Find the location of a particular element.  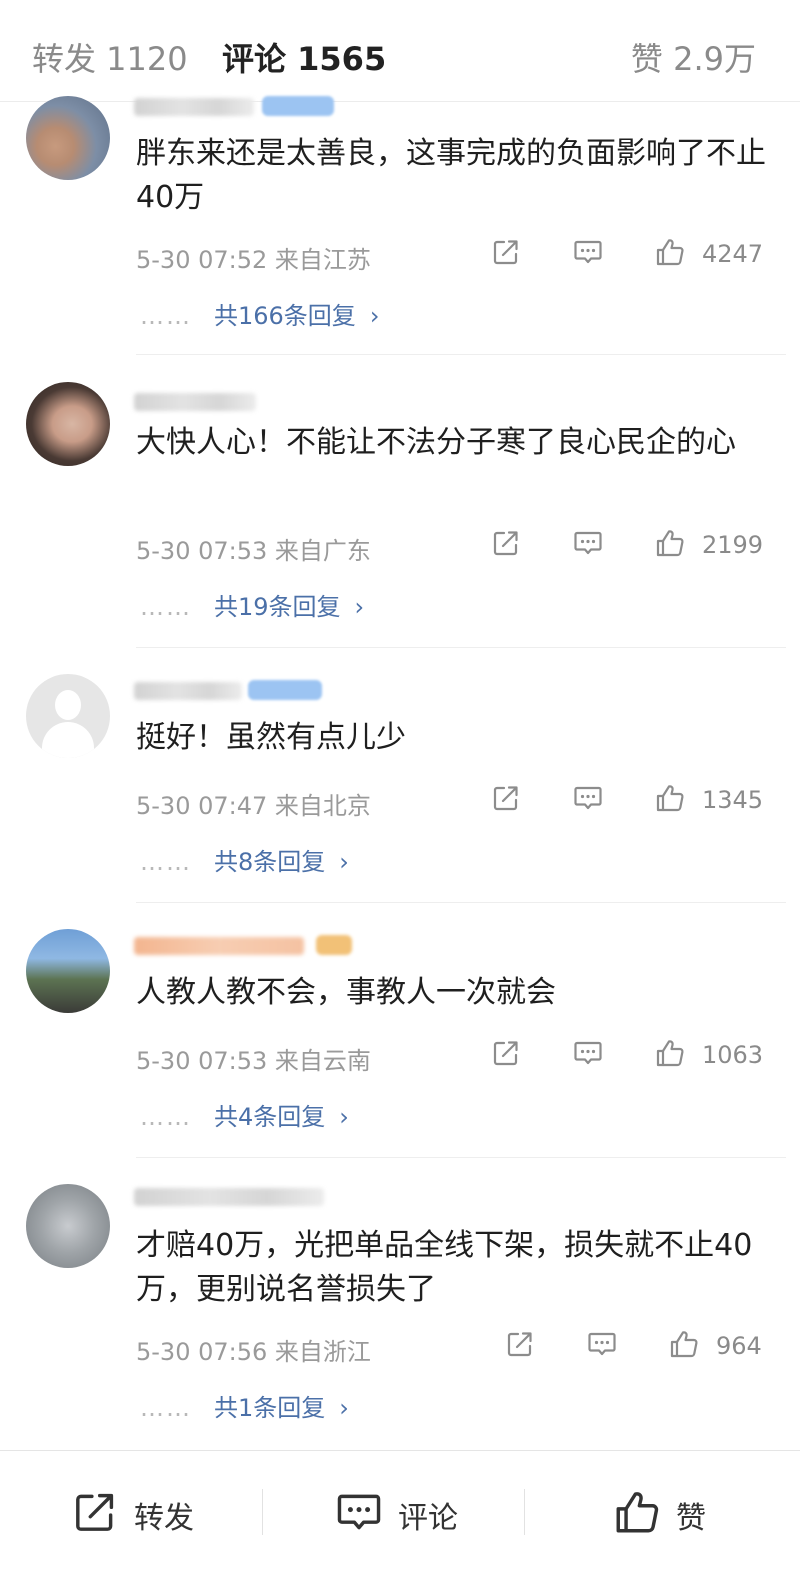

view-replies-link: …… 共8条回复 › is located at coordinates (244, 859).